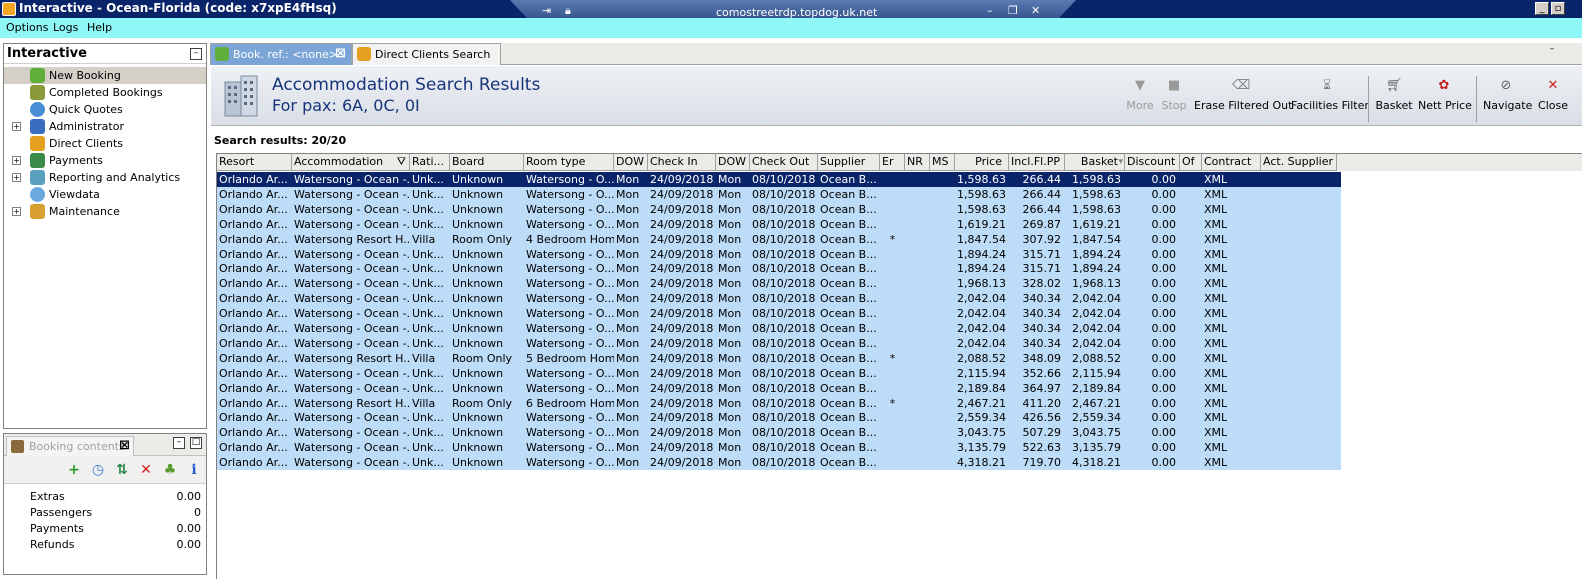 This screenshot has width=1582, height=579. I want to click on table-cell: Room Only, so click(482, 239).